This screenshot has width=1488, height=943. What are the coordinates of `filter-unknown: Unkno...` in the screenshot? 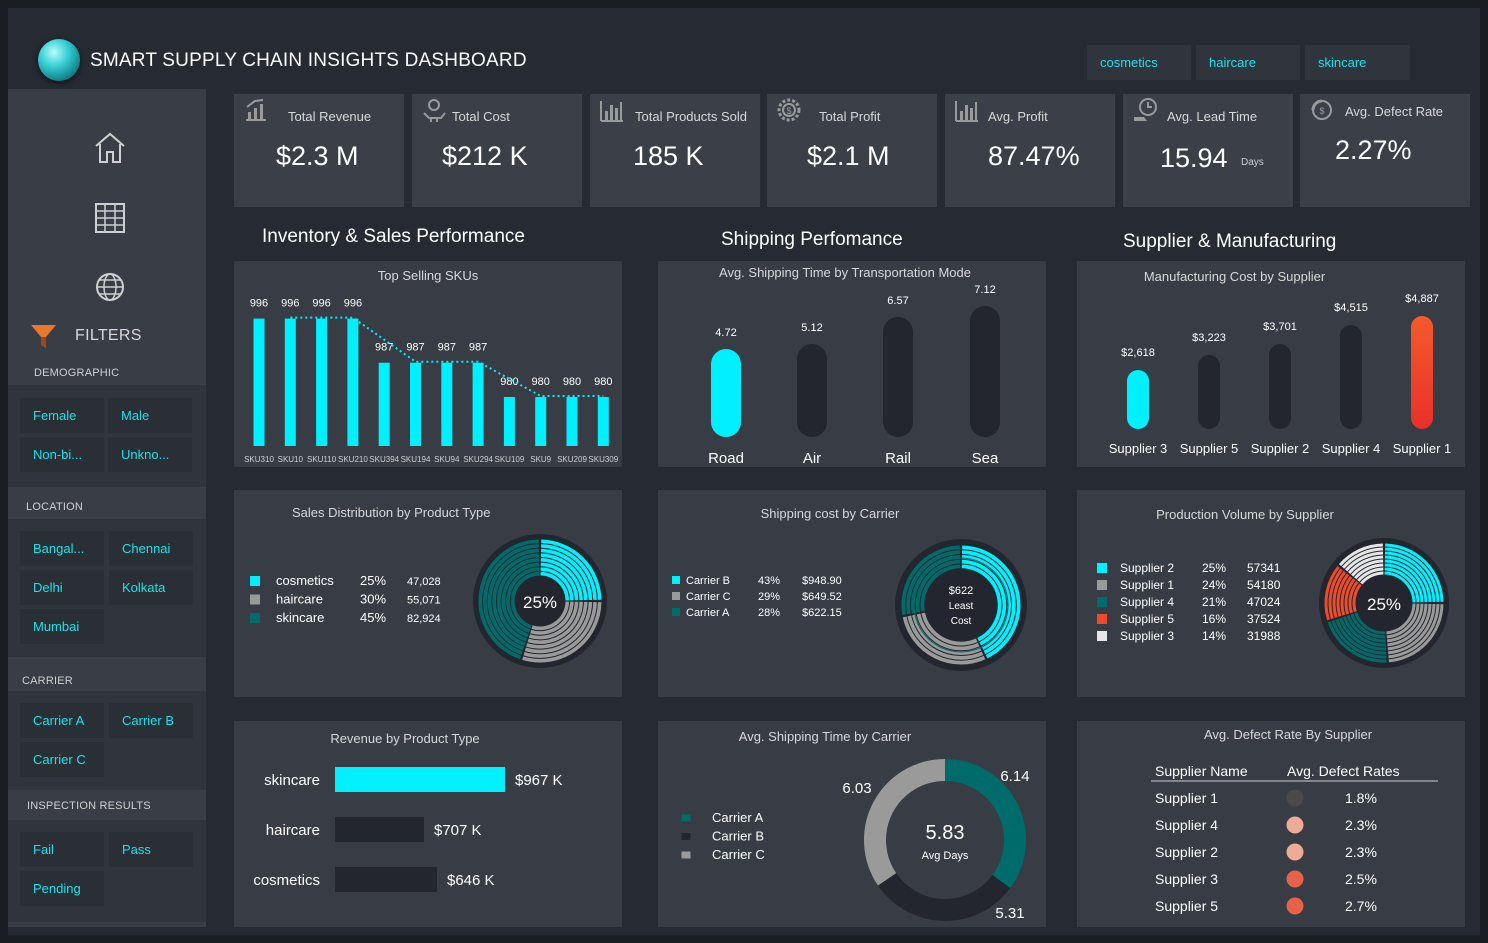 It's located at (150, 454).